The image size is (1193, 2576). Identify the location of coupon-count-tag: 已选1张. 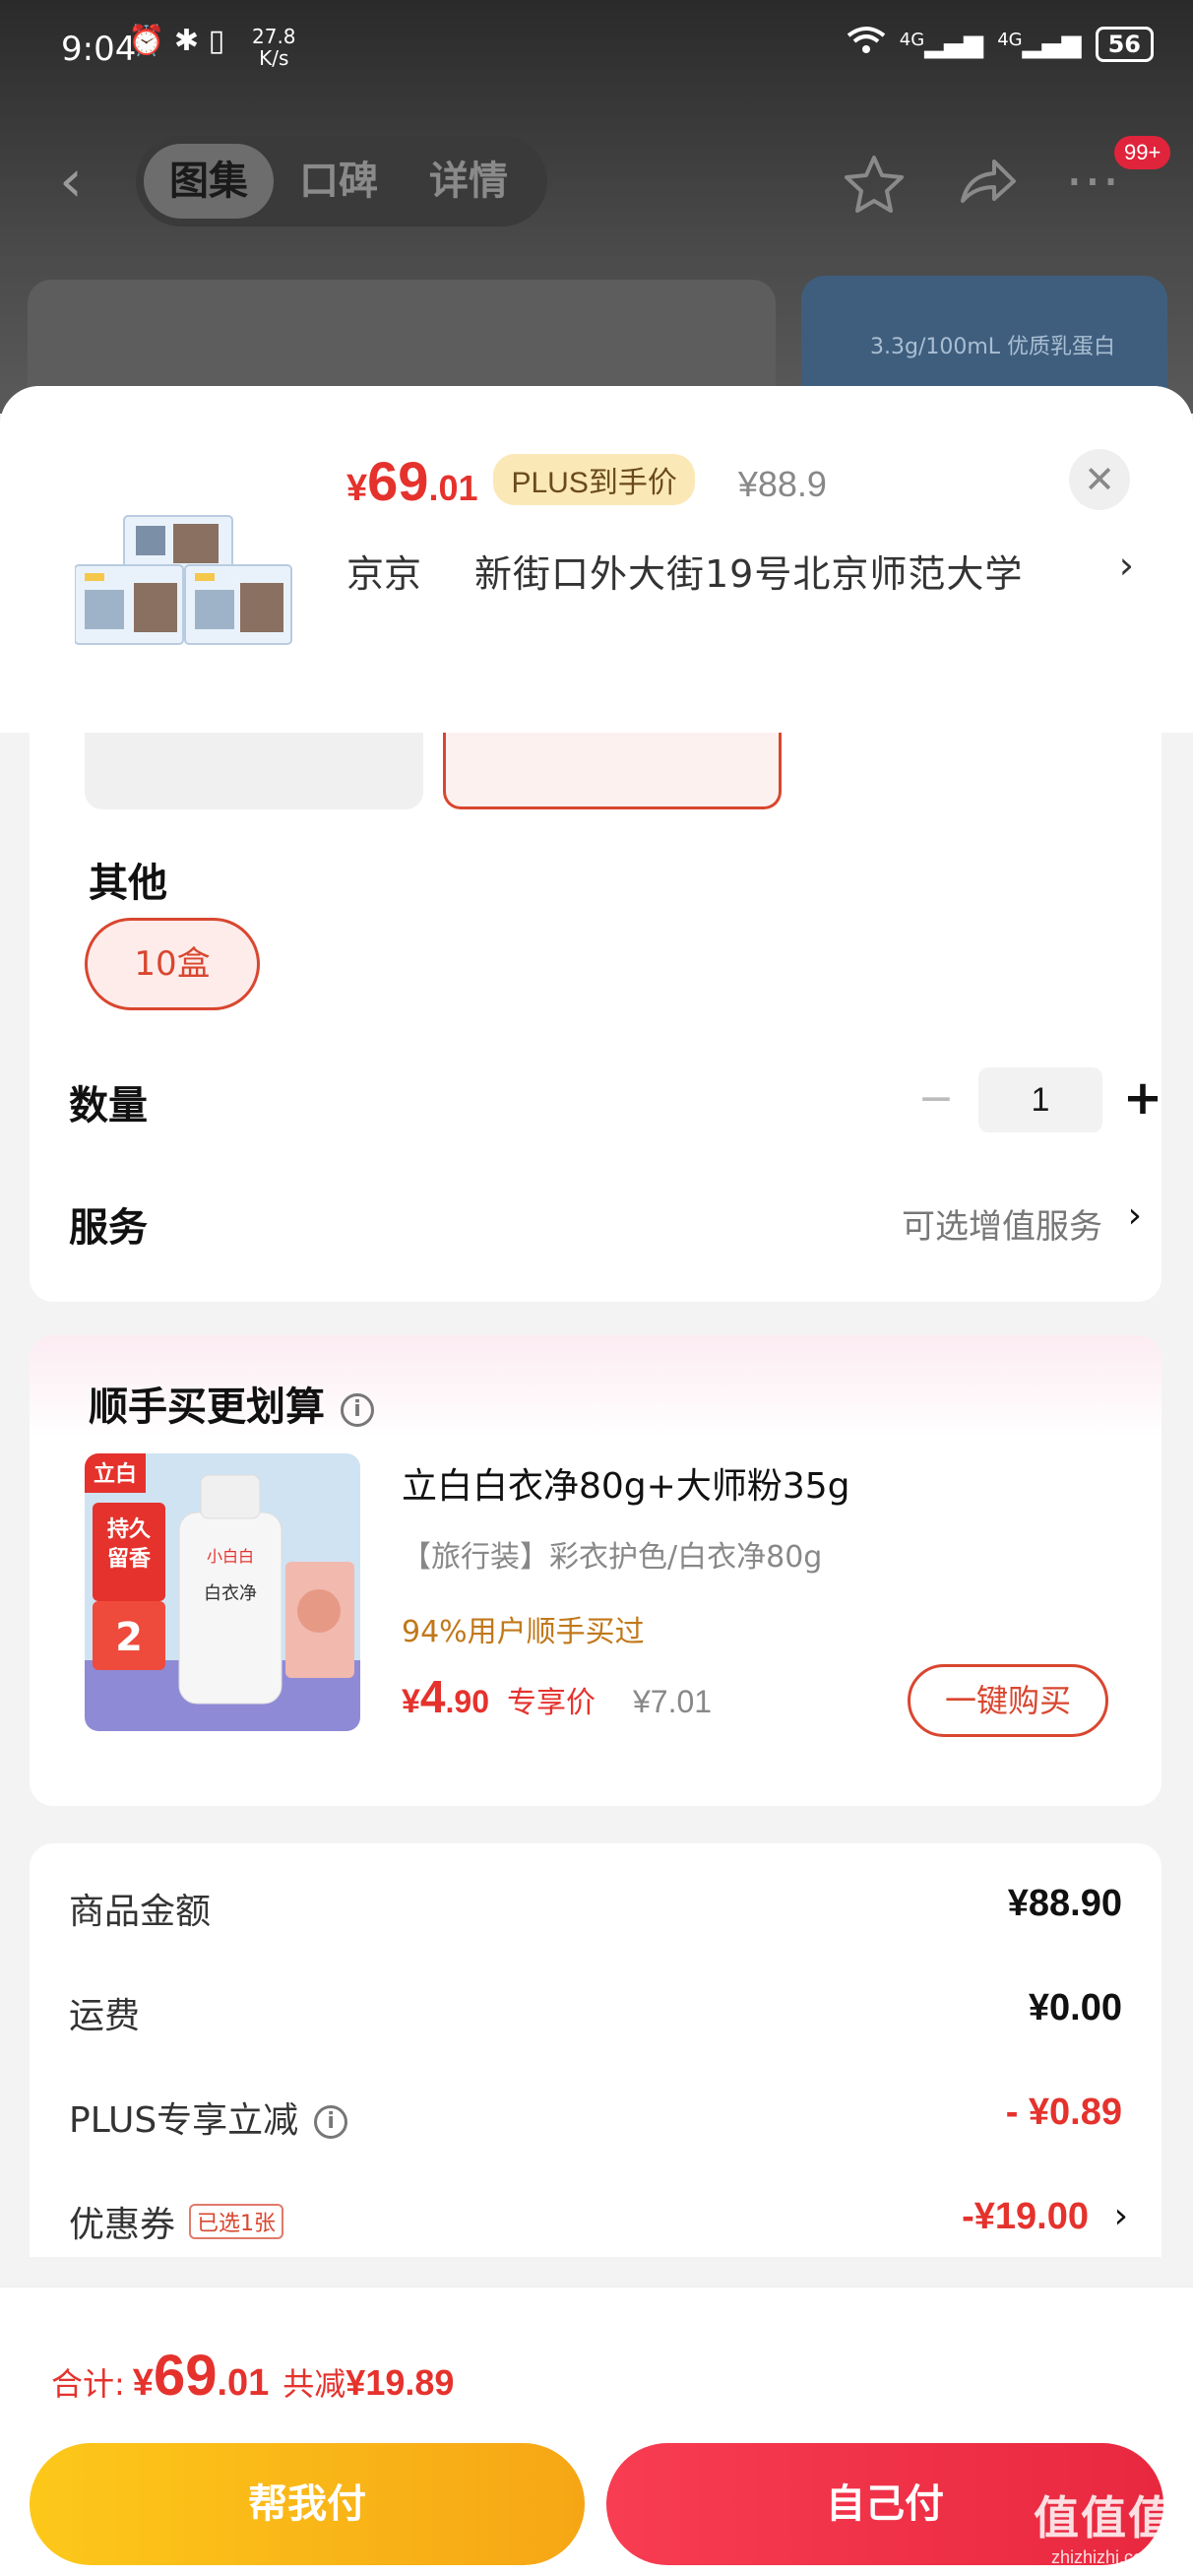
(236, 2221).